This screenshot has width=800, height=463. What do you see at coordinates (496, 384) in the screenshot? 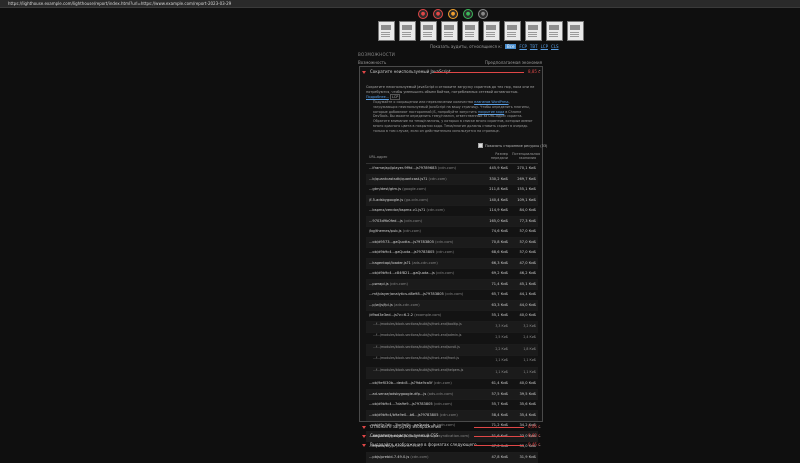
I see `transfer-size: 61,4 КиБ` at bounding box center [496, 384].